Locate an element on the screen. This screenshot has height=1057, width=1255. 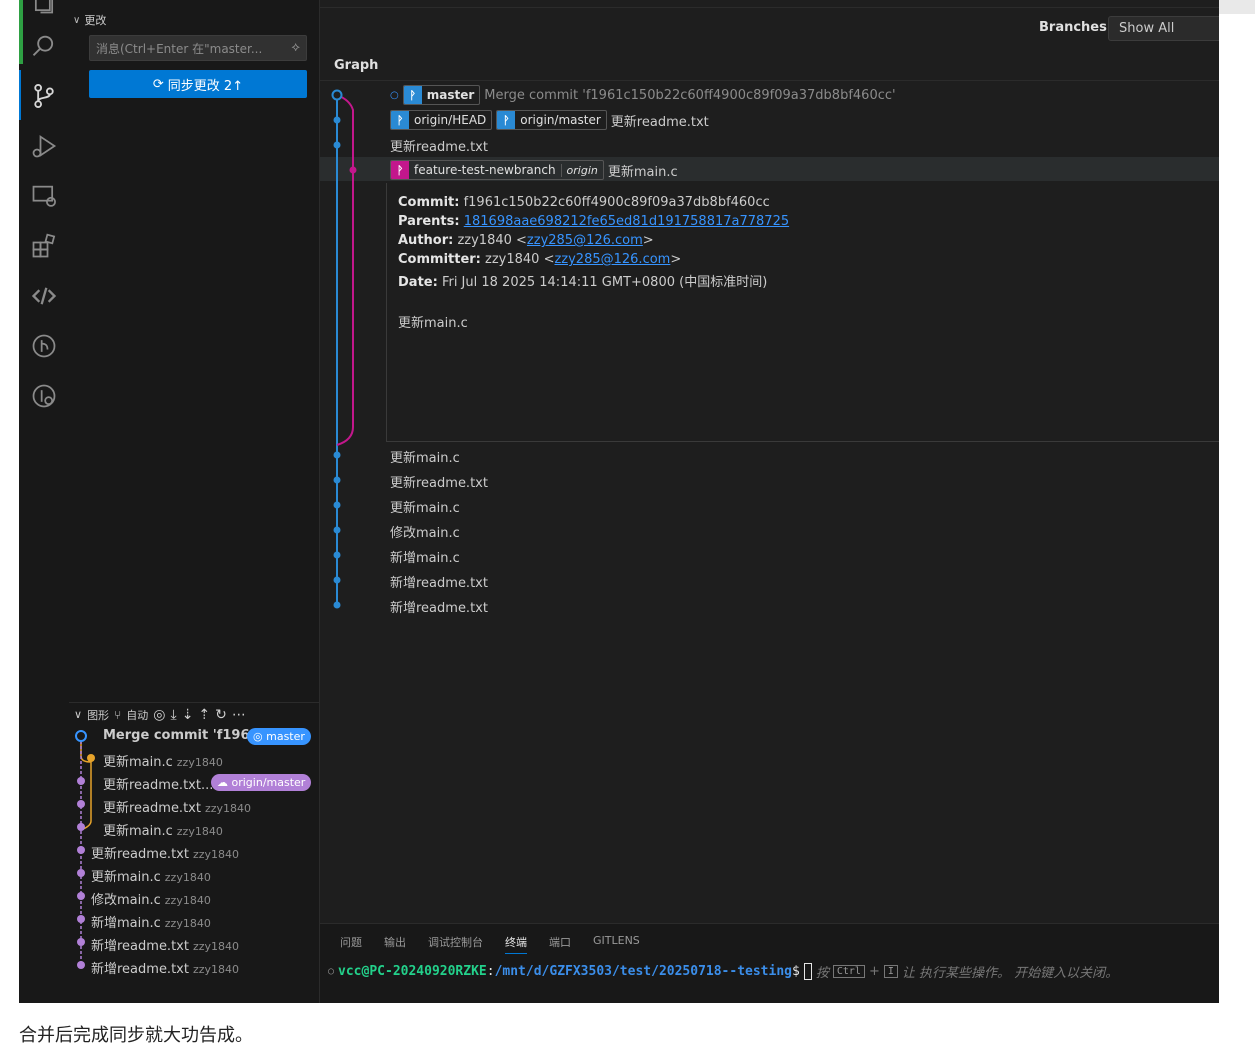
origin-master-badge: ☁ origin/master is located at coordinates (261, 782).